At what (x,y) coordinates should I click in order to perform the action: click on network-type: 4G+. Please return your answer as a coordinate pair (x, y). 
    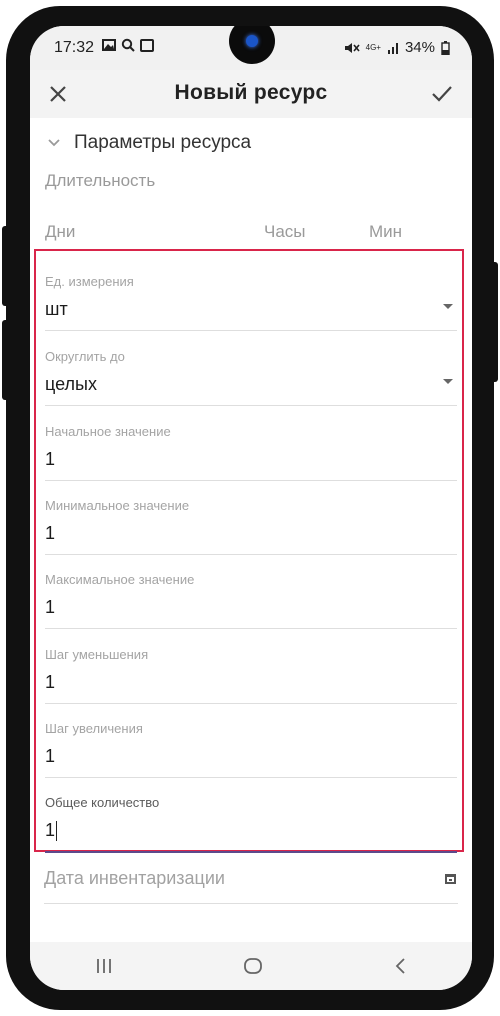
    Looking at the image, I should click on (373, 47).